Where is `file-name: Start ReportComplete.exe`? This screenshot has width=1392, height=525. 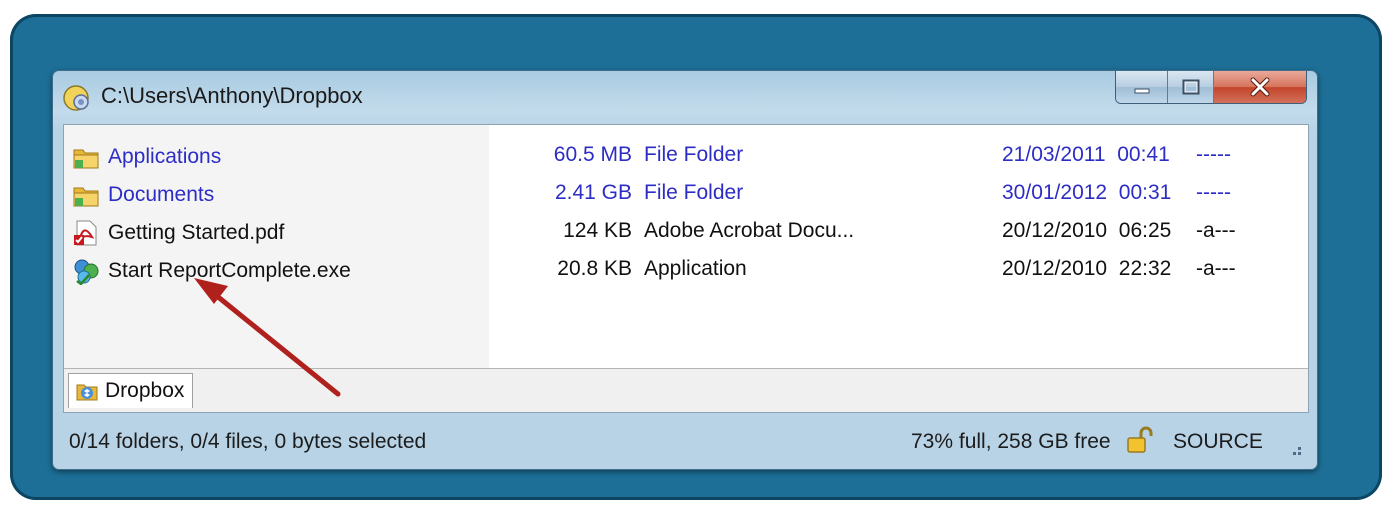
file-name: Start ReportComplete.exe is located at coordinates (229, 270).